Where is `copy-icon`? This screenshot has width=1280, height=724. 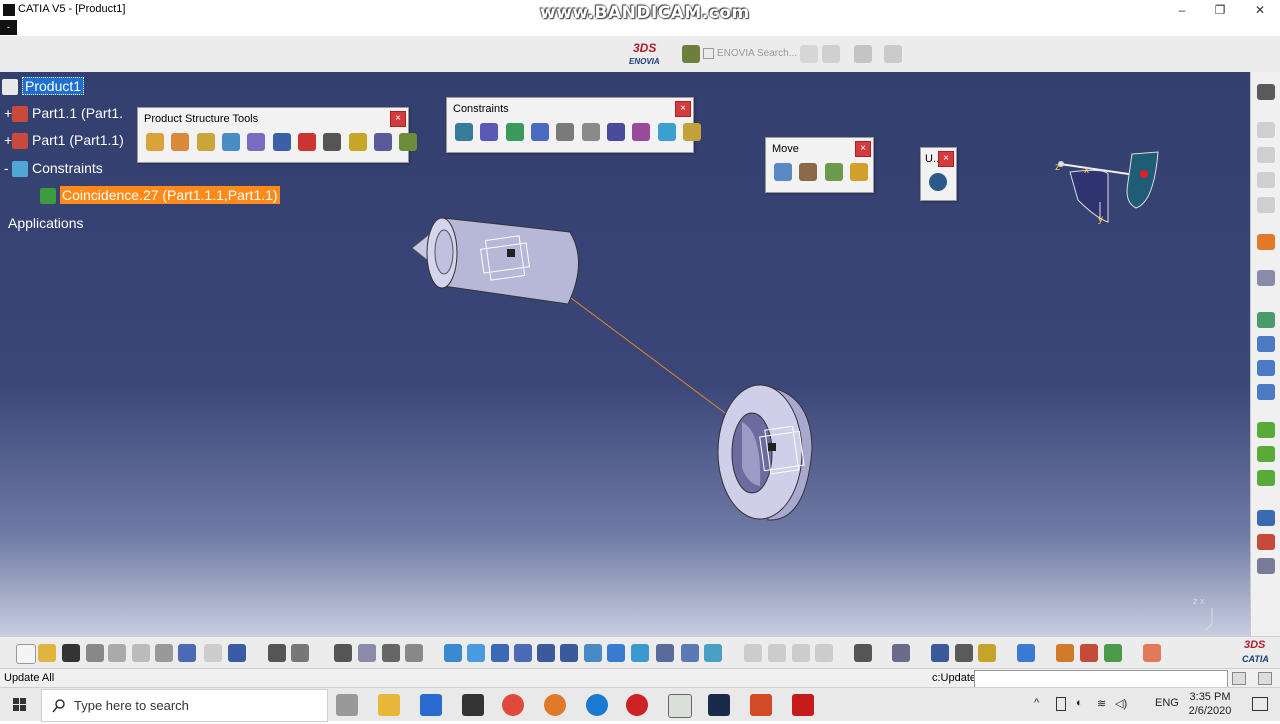 copy-icon is located at coordinates (141, 653).